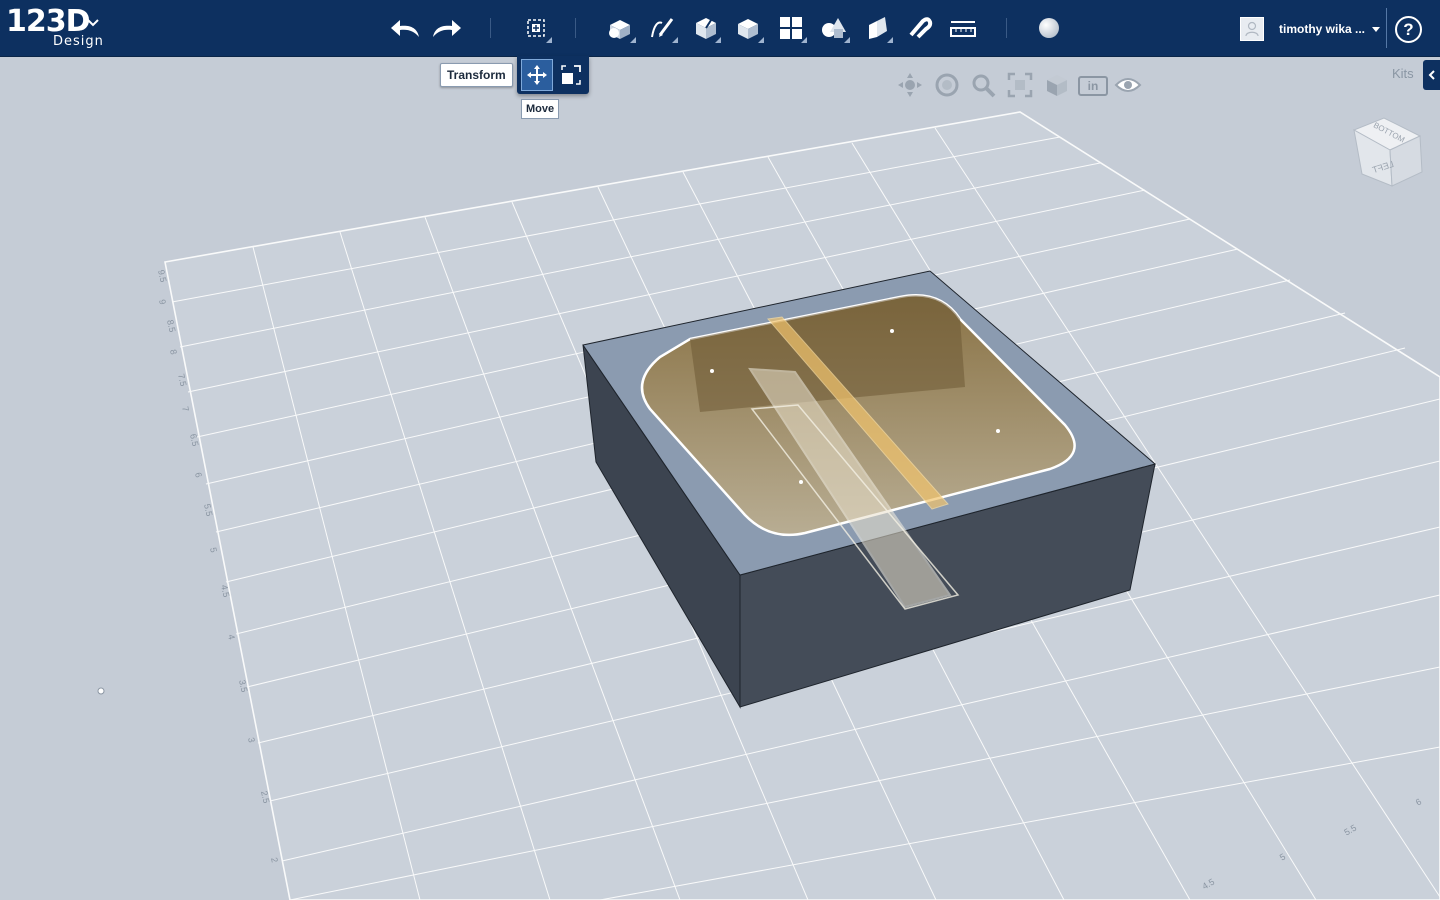 The width and height of the screenshot is (1440, 900). I want to click on pan-button, so click(910, 85).